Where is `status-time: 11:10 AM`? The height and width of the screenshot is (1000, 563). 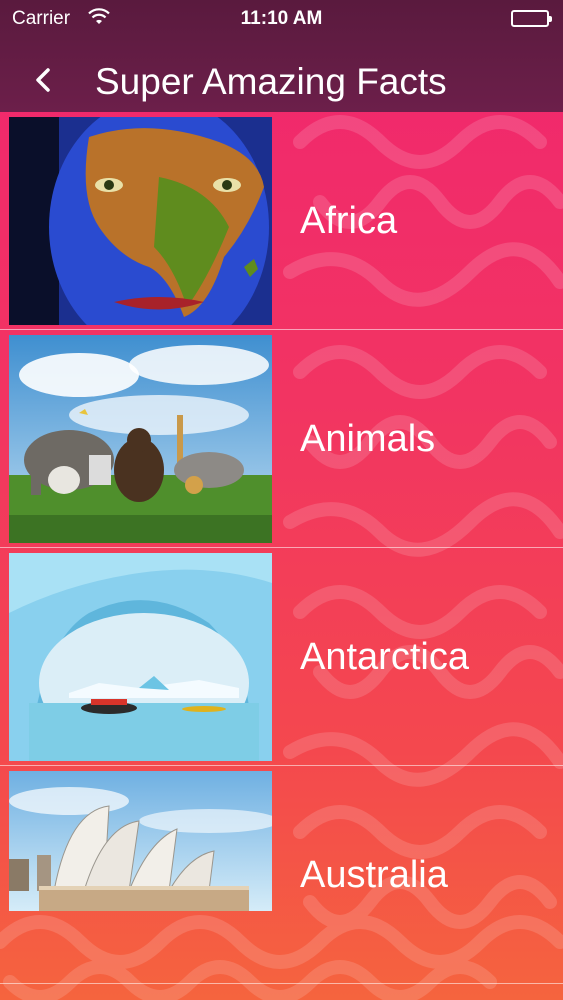
status-time: 11:10 AM is located at coordinates (281, 18).